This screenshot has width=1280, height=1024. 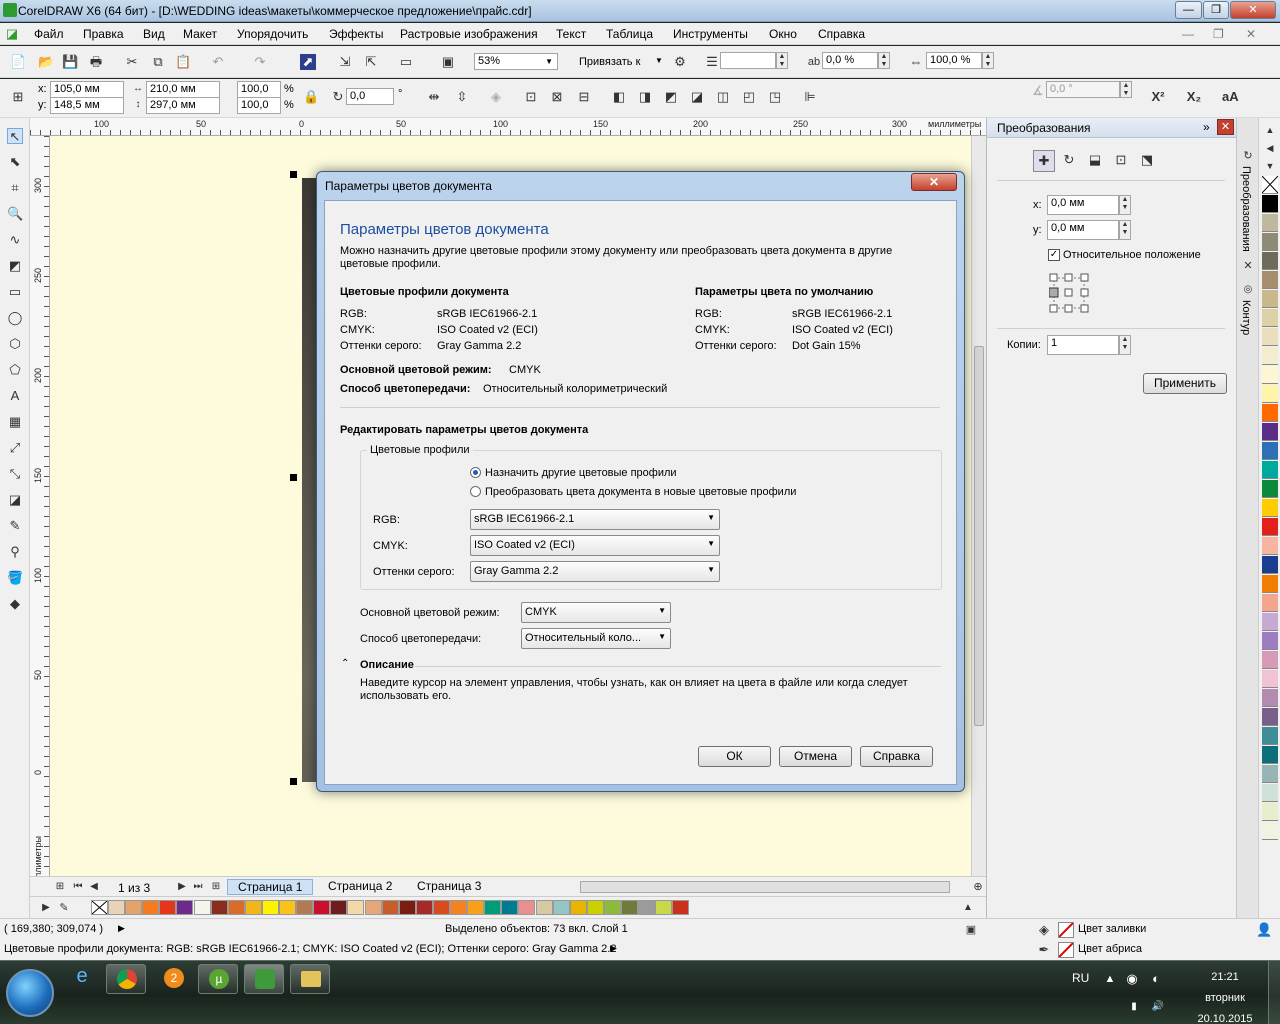 What do you see at coordinates (1125, 345) in the screenshot?
I see `copies-spinner: ▲ ▼` at bounding box center [1125, 345].